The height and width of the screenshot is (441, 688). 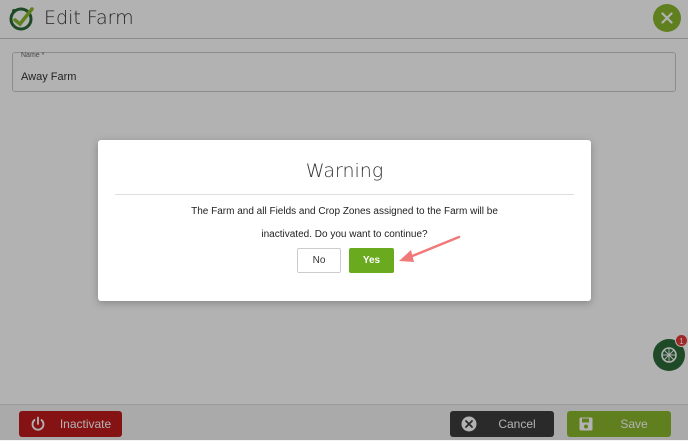 I want to click on annotation-arrow, so click(x=430, y=248).